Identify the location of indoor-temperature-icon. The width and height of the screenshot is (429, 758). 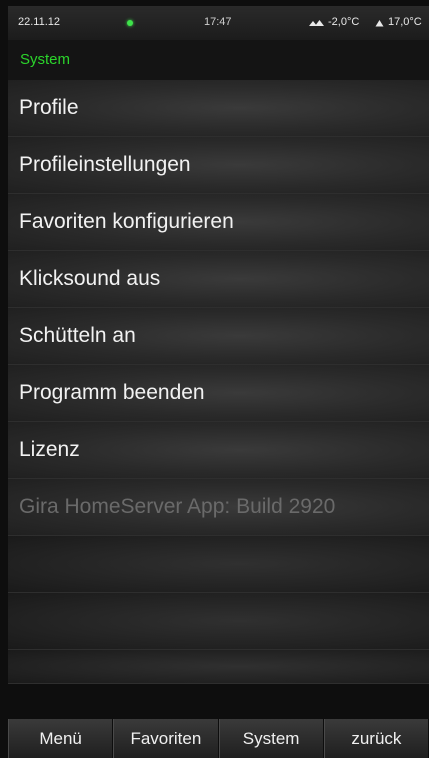
(379, 22).